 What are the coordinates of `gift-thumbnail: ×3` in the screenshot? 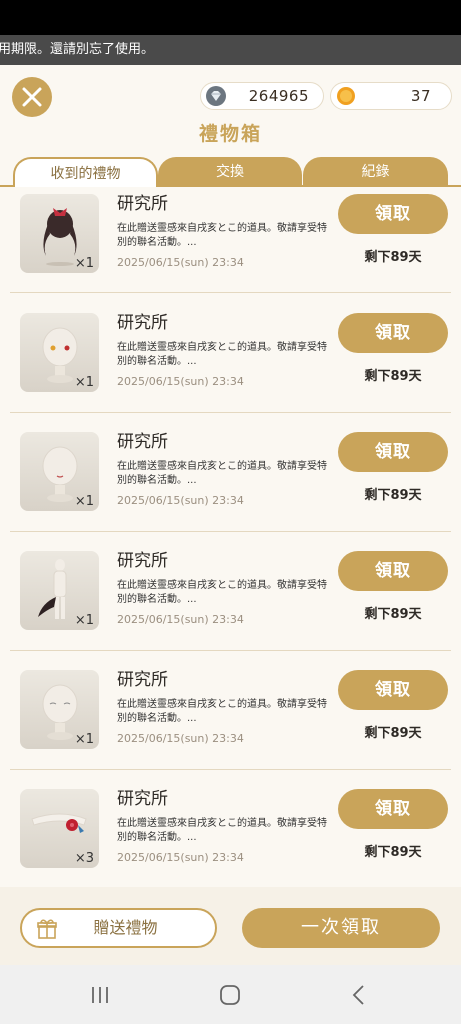 It's located at (59, 828).